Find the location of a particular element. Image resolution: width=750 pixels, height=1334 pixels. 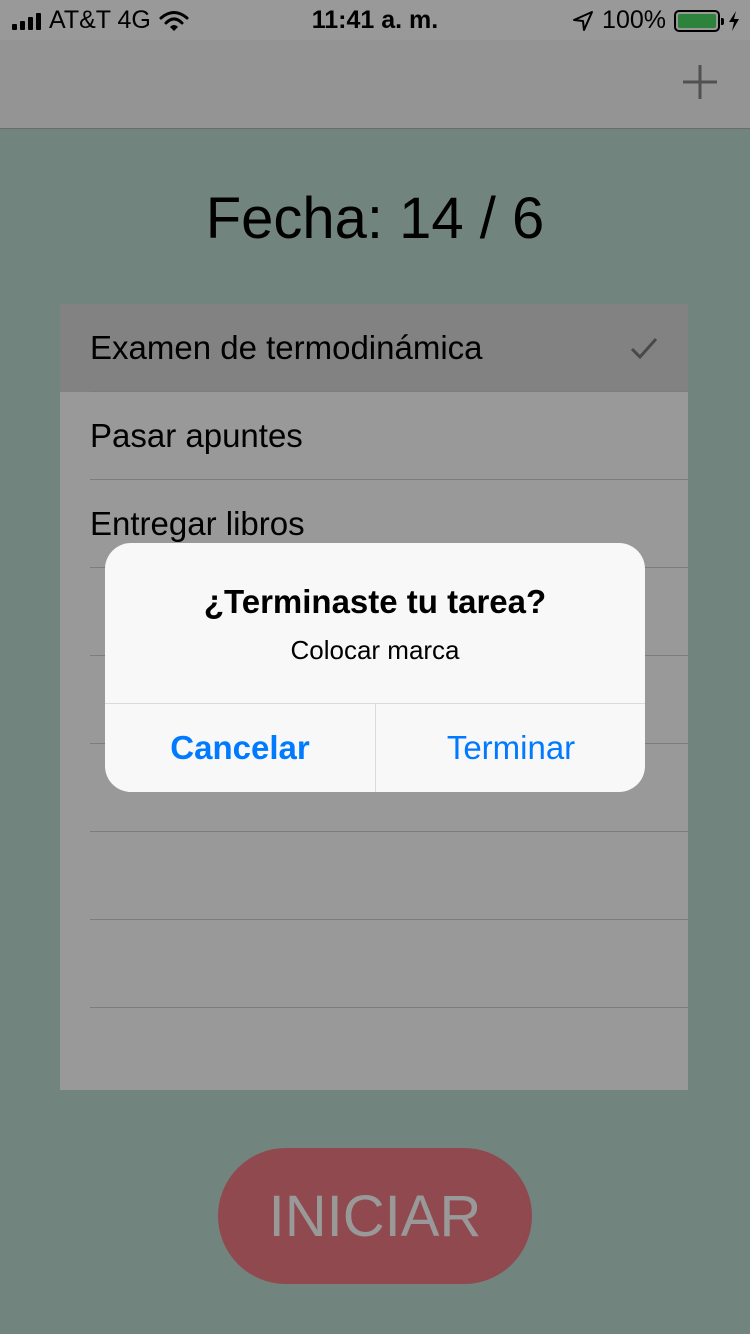

terminate-button: Terminar is located at coordinates (510, 748).